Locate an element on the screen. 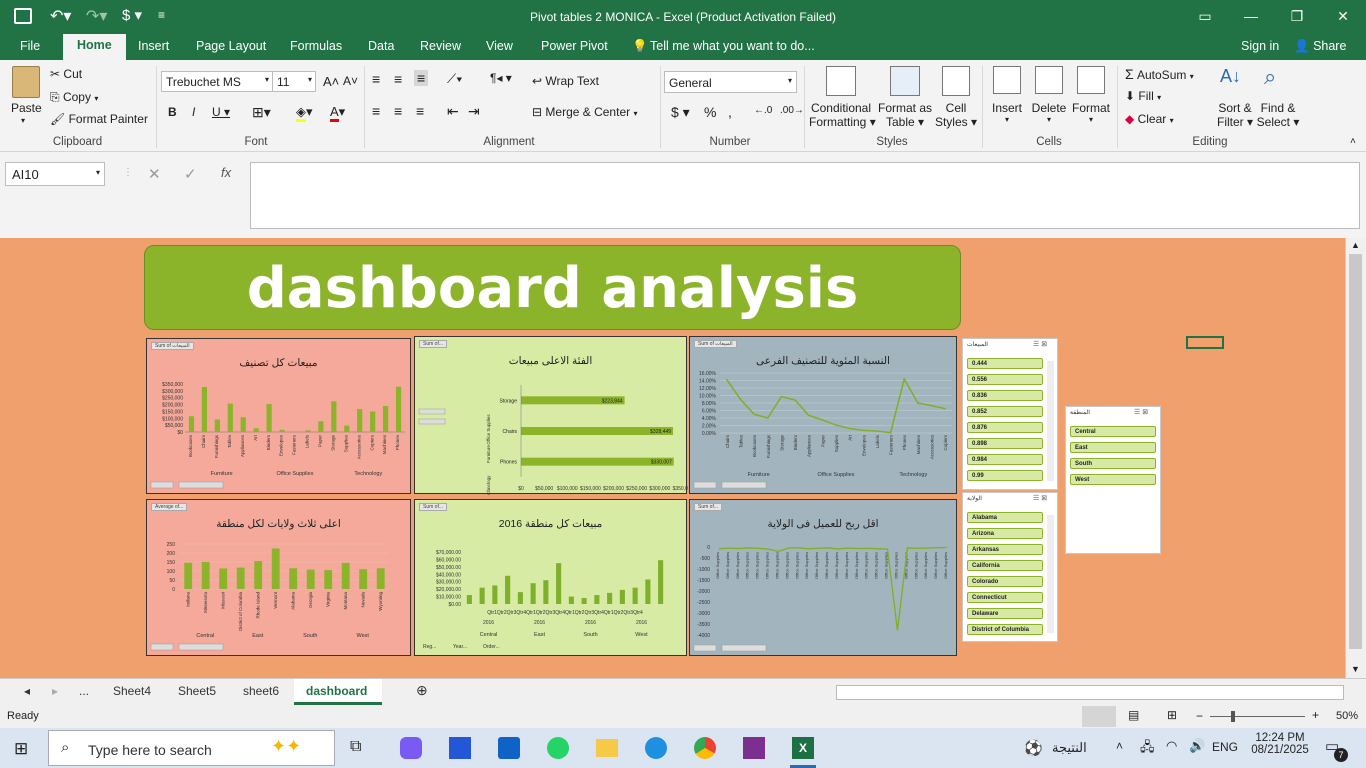 The image size is (1366, 768). sheet-tab-sheet4: Sheet4 is located at coordinates (132, 691).